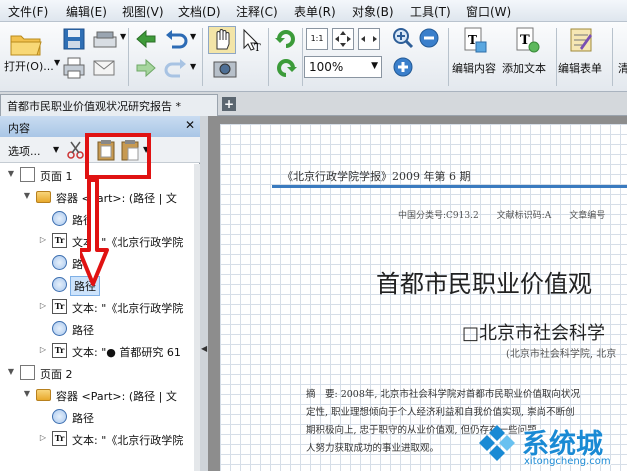  I want to click on prev-view-button, so click(146, 39).